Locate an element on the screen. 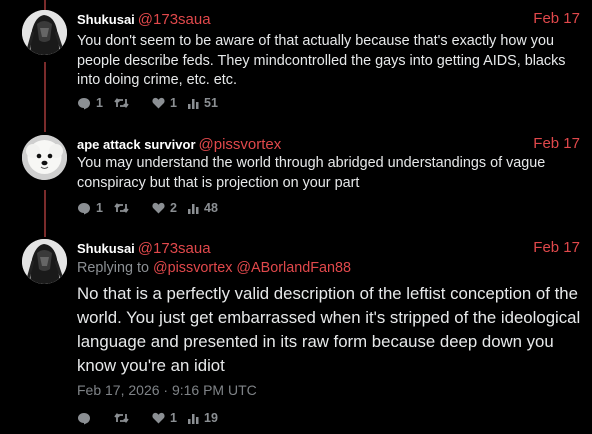 The height and width of the screenshot is (434, 592). tweet-timestamp: Feb 17, 2026 · 9:16 PM UTC is located at coordinates (167, 390).